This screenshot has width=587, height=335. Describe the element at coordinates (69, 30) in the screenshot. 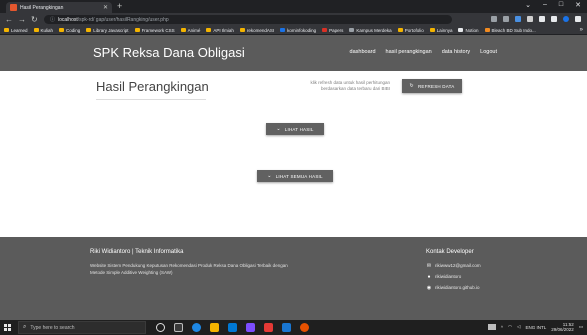

I see `bookmark-item: Coding` at that location.